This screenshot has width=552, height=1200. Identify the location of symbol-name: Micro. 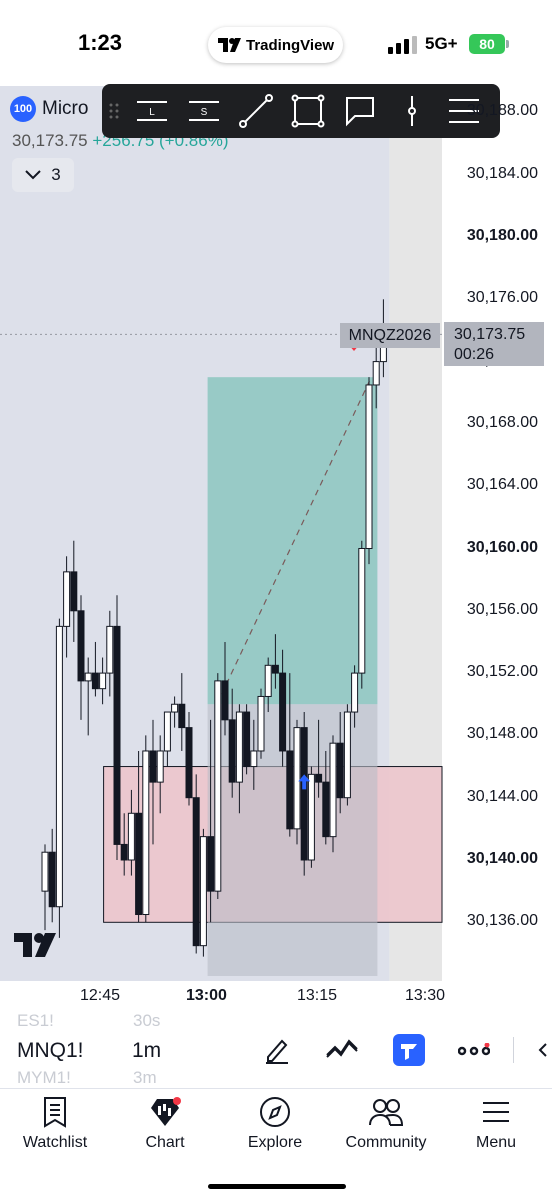
(65, 108).